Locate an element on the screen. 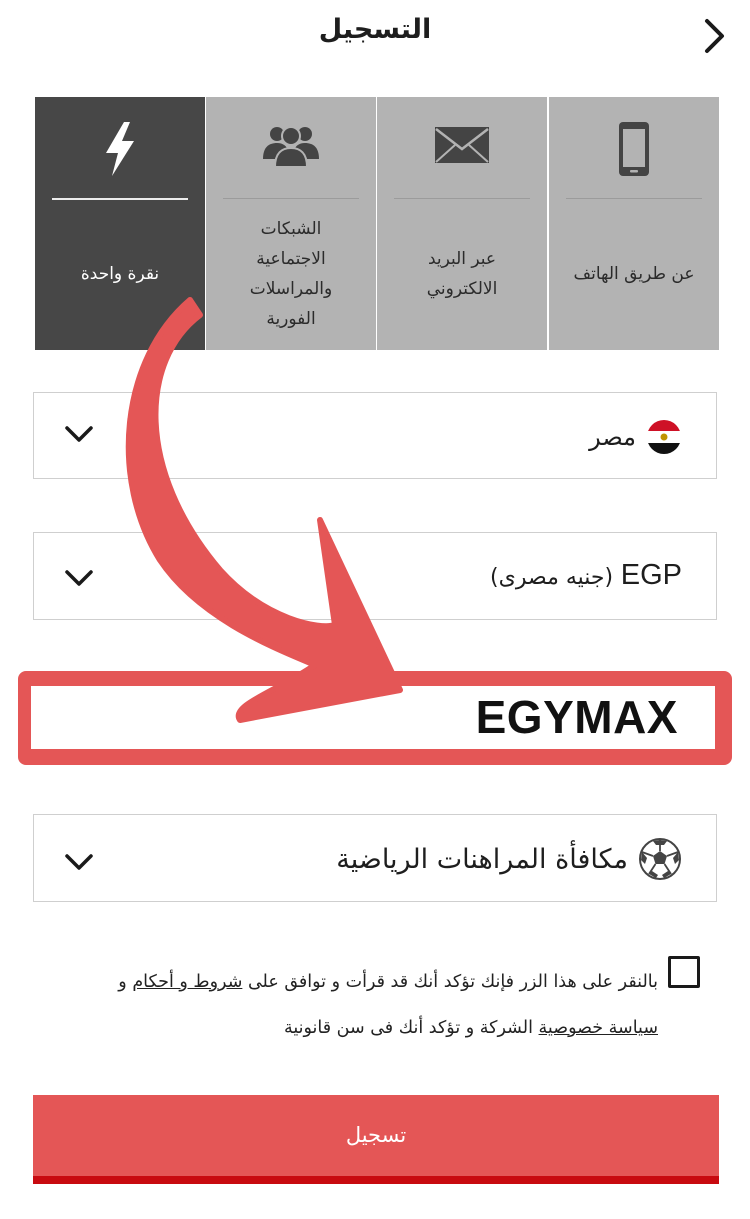 The height and width of the screenshot is (1219, 750). currency-select: EGP (جنيه مصرى) is located at coordinates (375, 576).